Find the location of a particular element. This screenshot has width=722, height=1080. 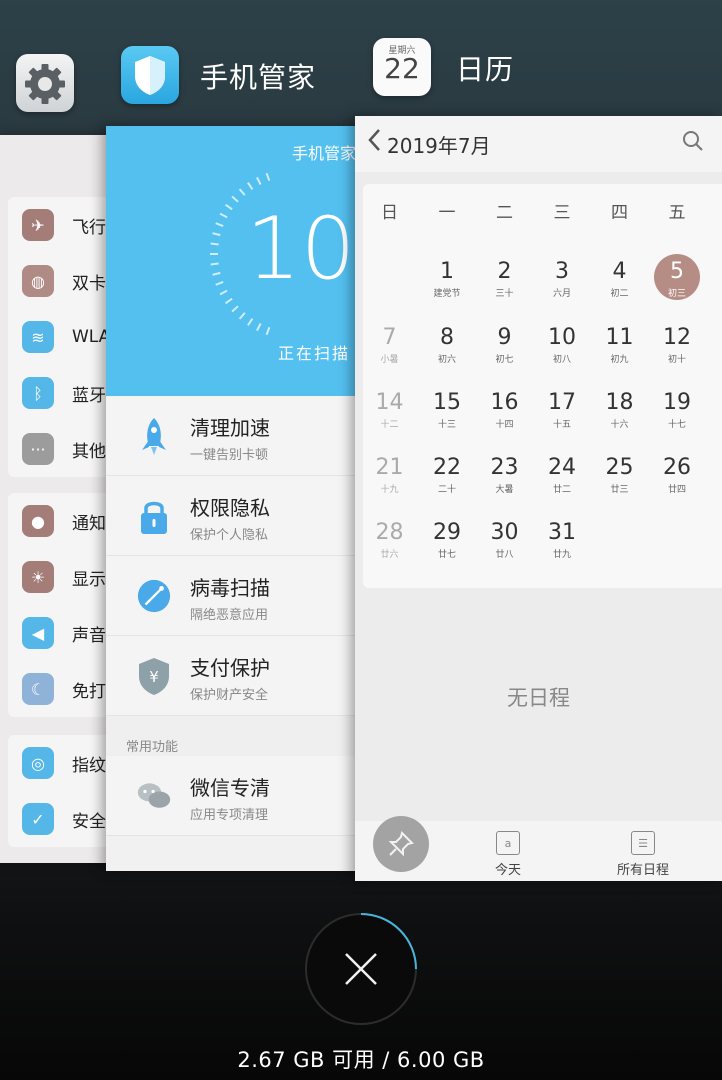

calendar-day: 16 十四 is located at coordinates (504, 410).